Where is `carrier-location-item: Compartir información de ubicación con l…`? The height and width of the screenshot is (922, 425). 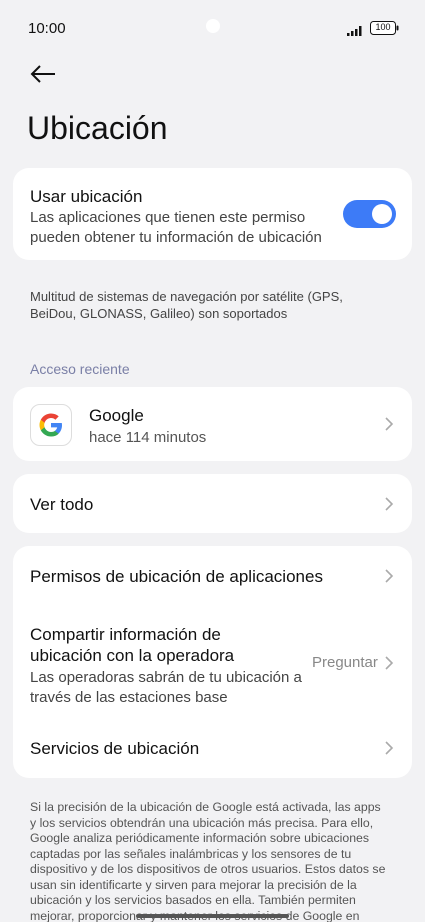
carrier-location-item: Compartir información de ubicación con l… is located at coordinates (212, 664).